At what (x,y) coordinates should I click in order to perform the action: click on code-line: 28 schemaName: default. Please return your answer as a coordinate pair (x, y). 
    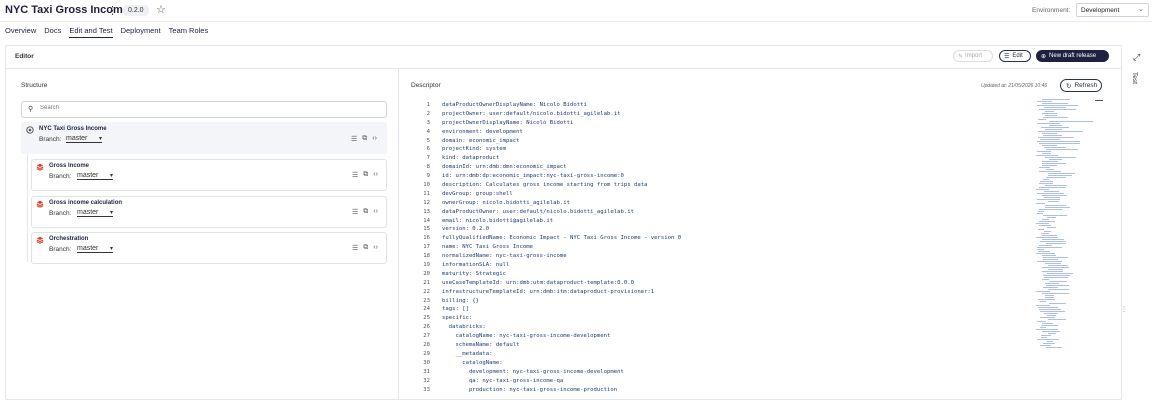
    Looking at the image, I should click on (726, 345).